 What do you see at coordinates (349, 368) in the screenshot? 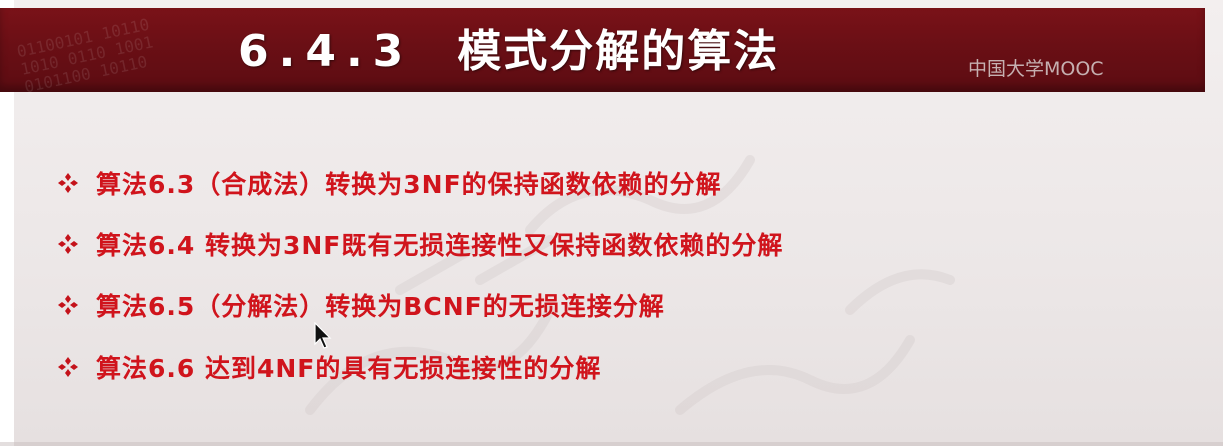
I see `bullet-text: 算法6.6 达到4NF的具有无损连接性的分解` at bounding box center [349, 368].